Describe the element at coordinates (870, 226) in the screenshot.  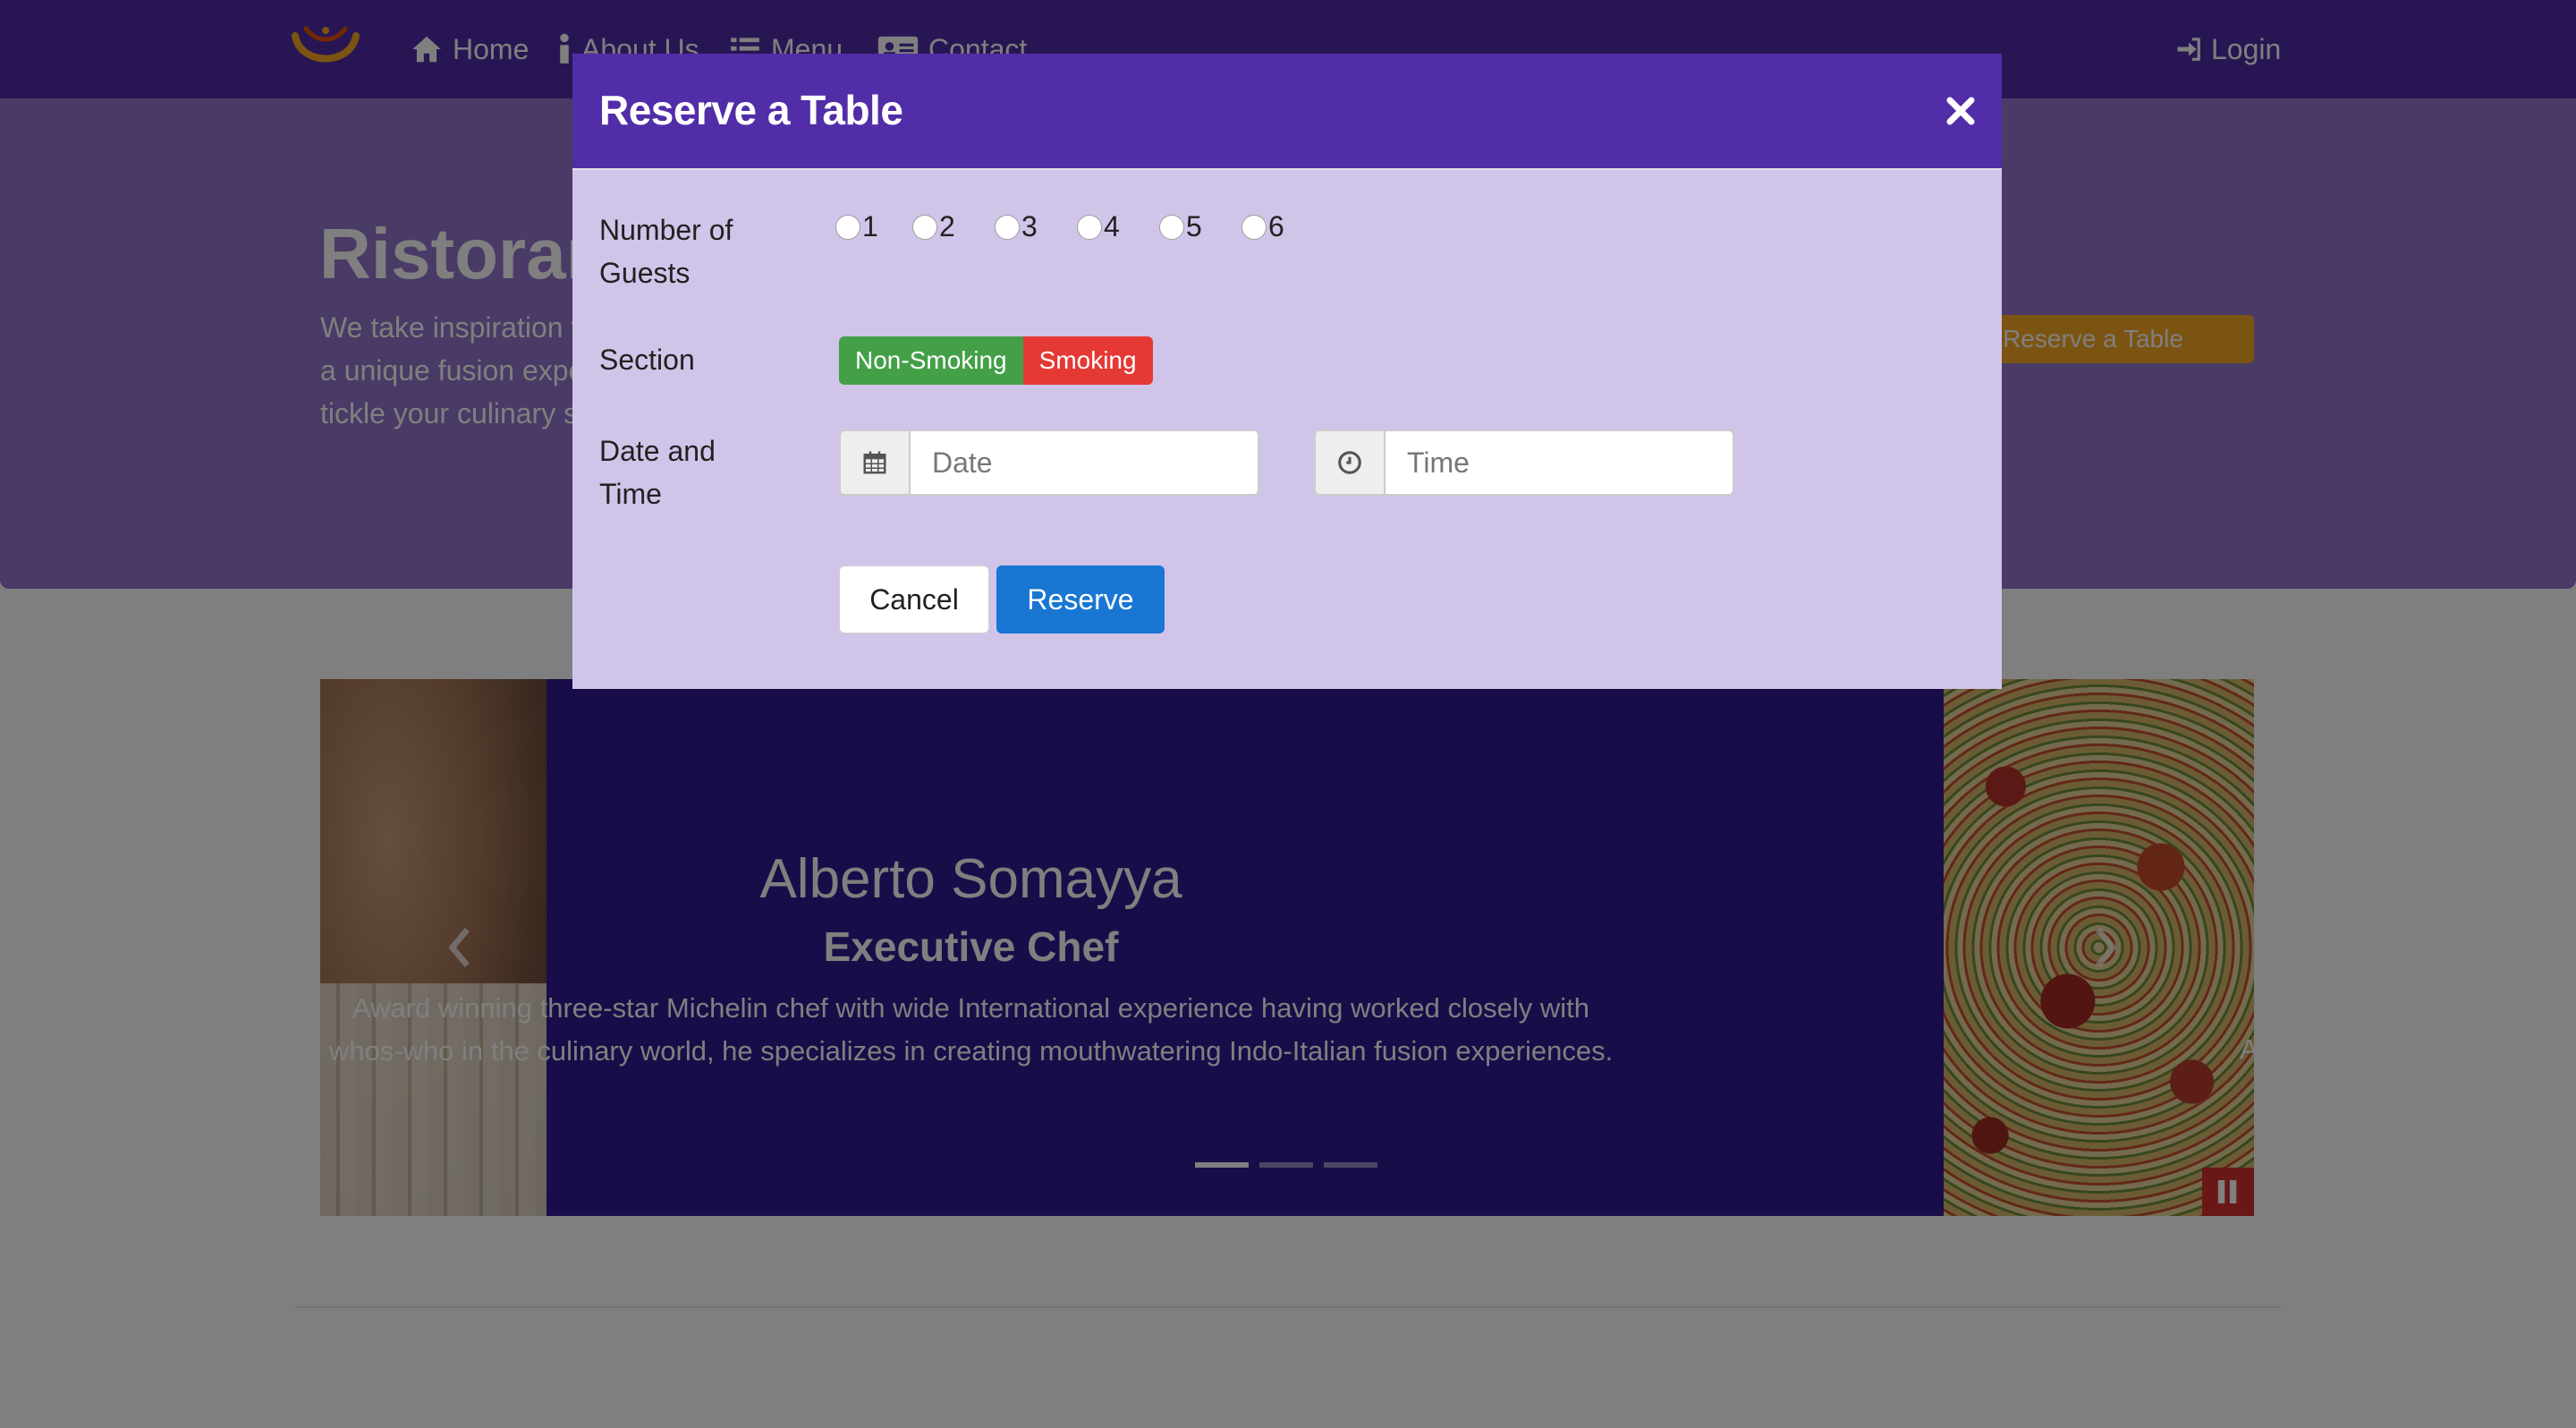
I see `guest-option-label: 1` at that location.